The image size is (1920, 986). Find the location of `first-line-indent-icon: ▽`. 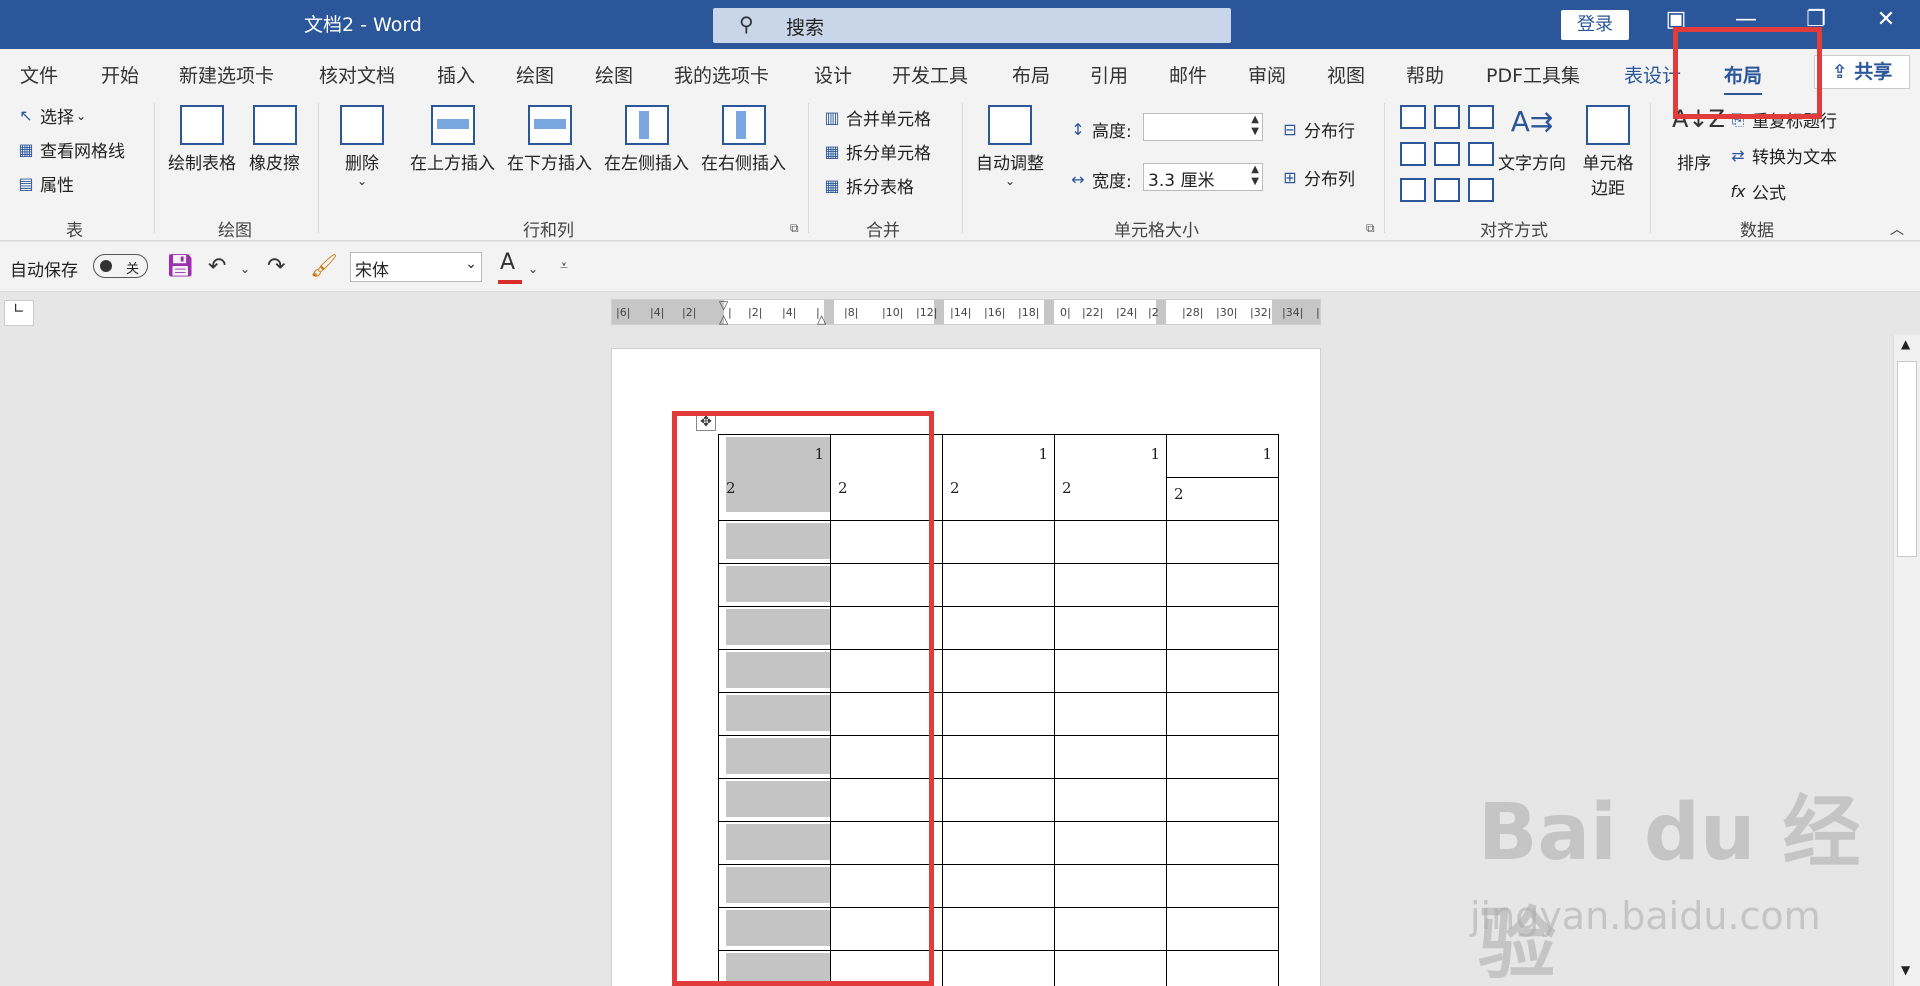

first-line-indent-icon: ▽ is located at coordinates (723, 305).